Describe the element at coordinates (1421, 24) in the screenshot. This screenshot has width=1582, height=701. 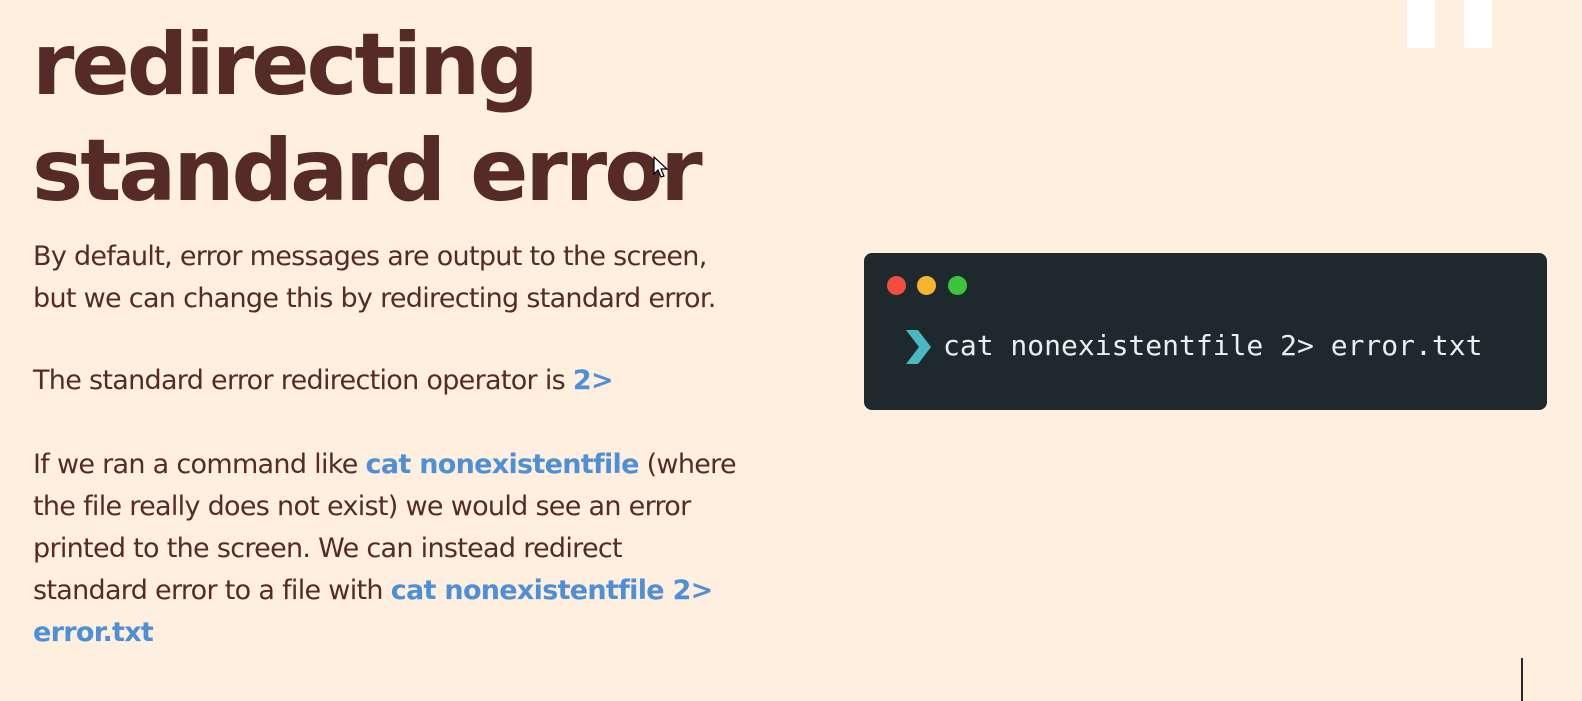
I see `corner-decoration-left` at that location.